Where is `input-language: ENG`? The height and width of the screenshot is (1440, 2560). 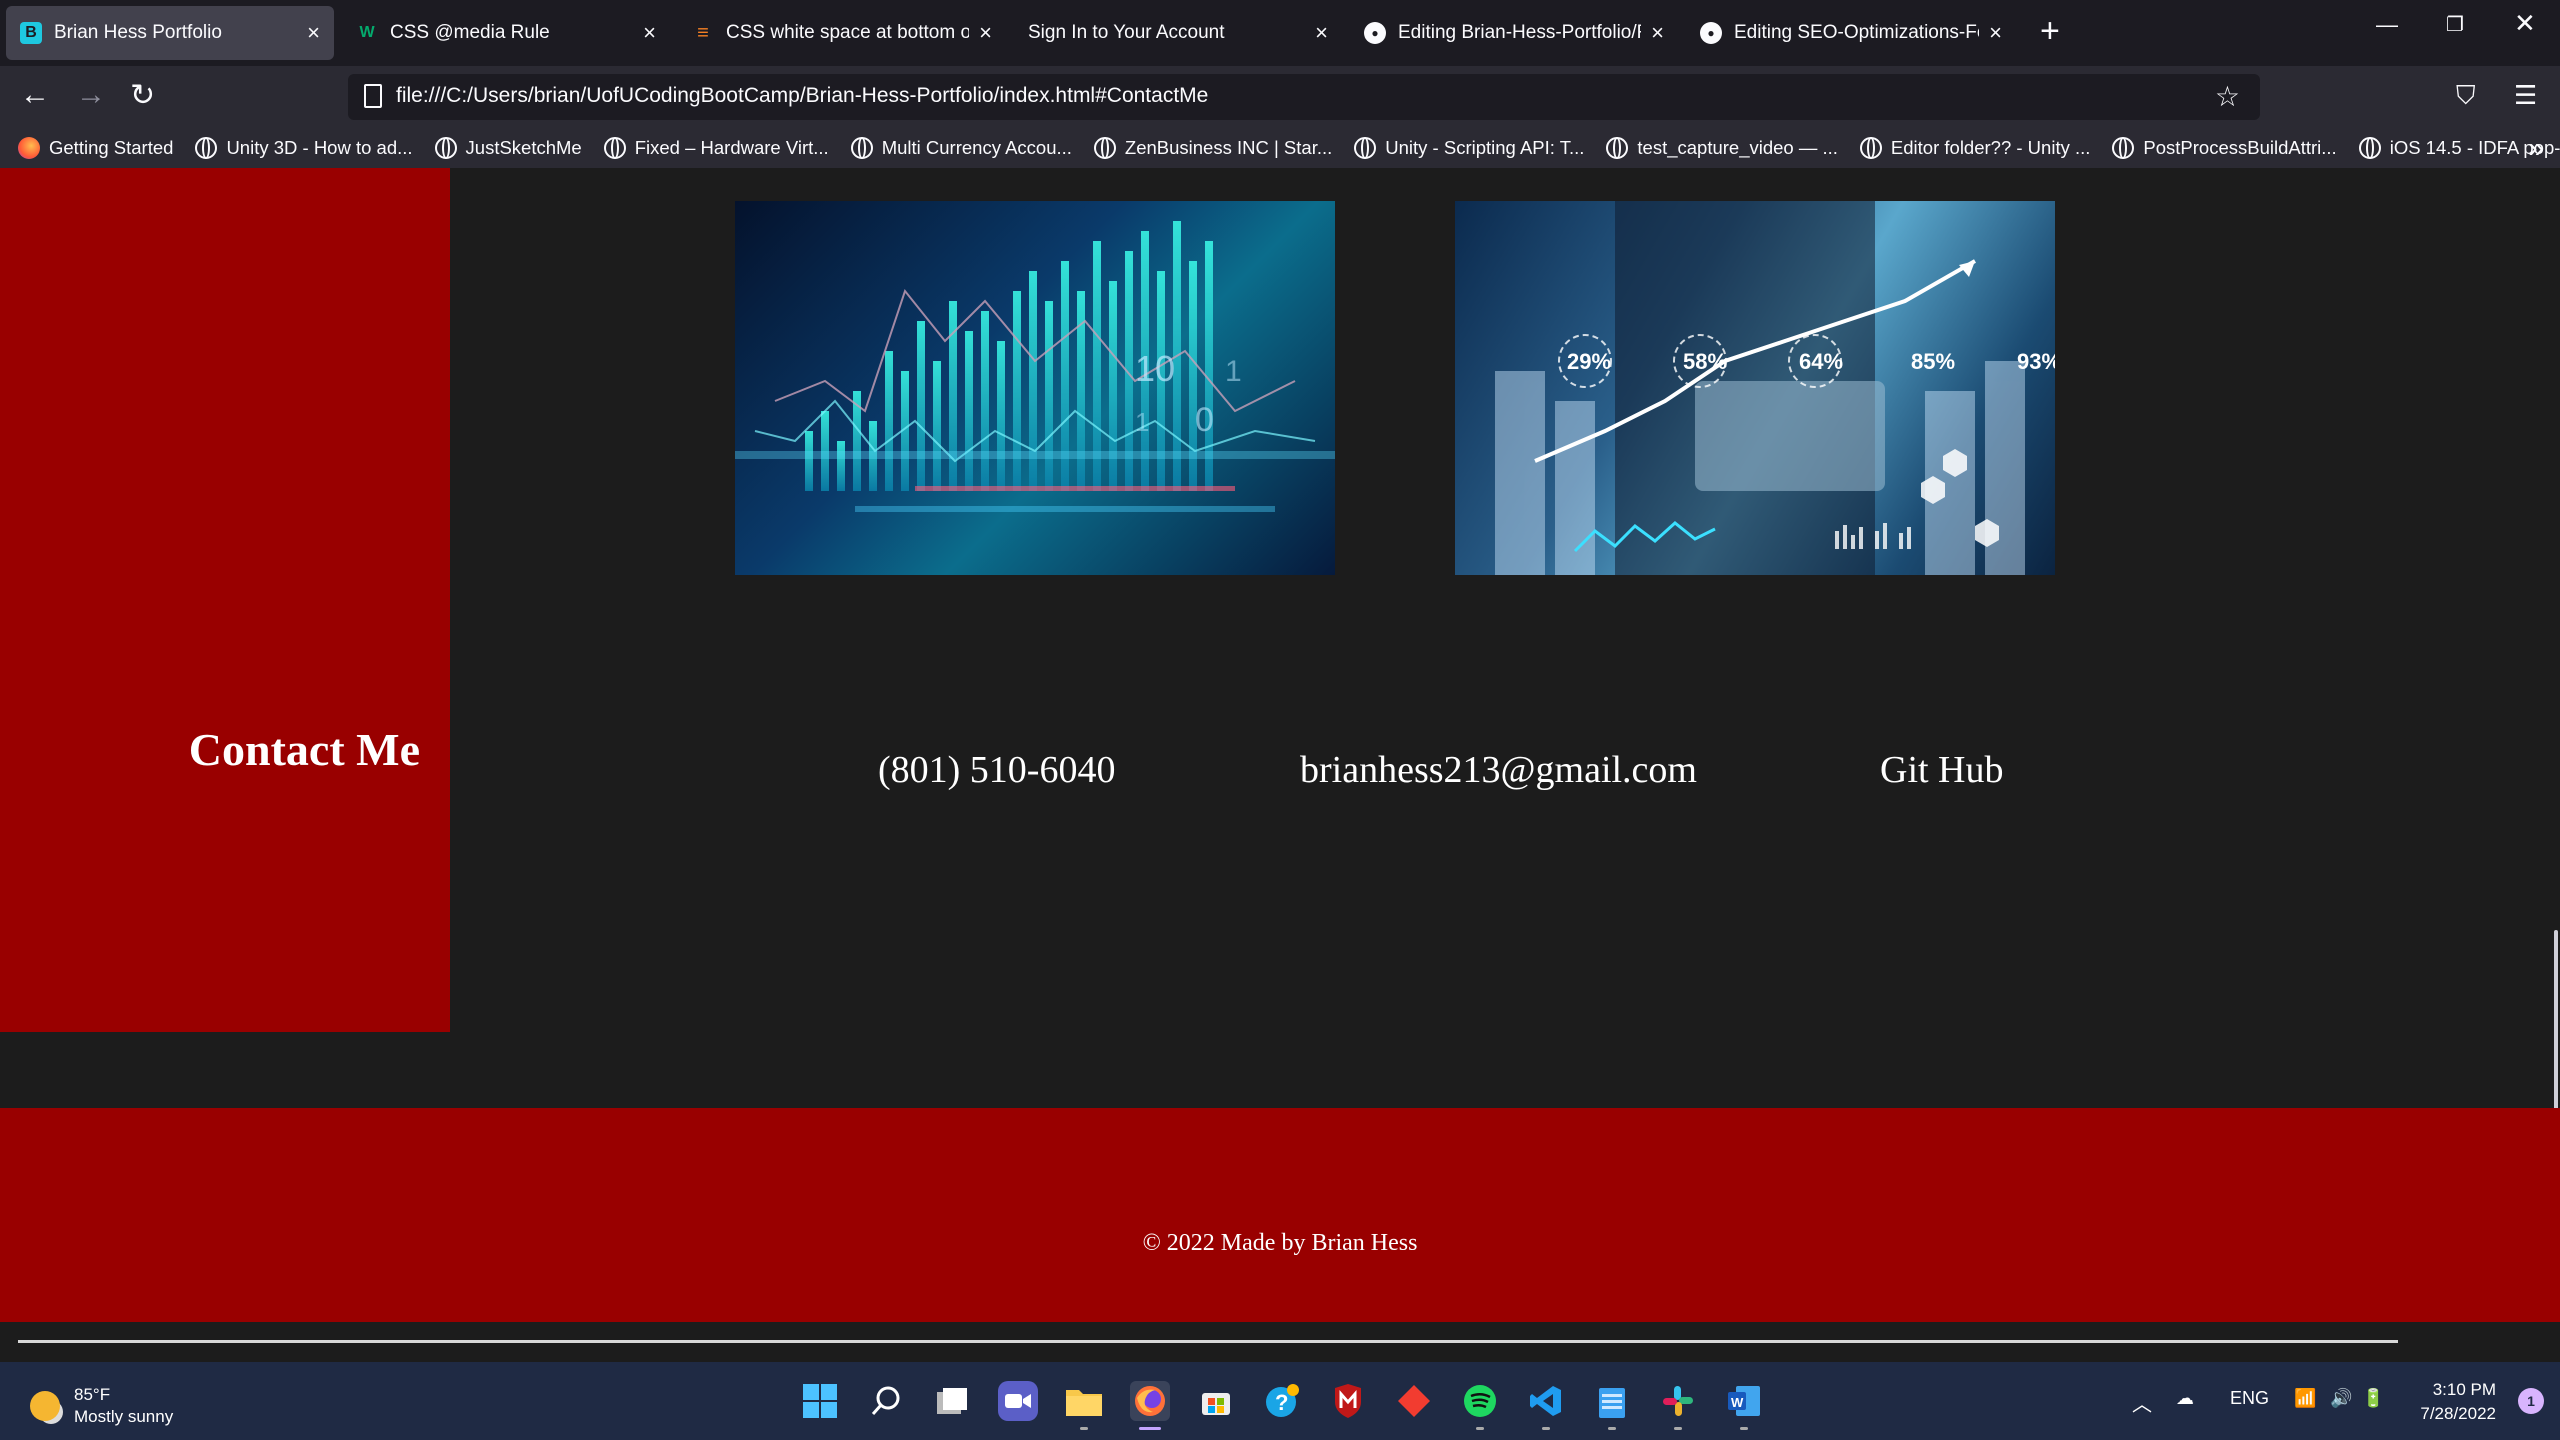 input-language: ENG is located at coordinates (2249, 1398).